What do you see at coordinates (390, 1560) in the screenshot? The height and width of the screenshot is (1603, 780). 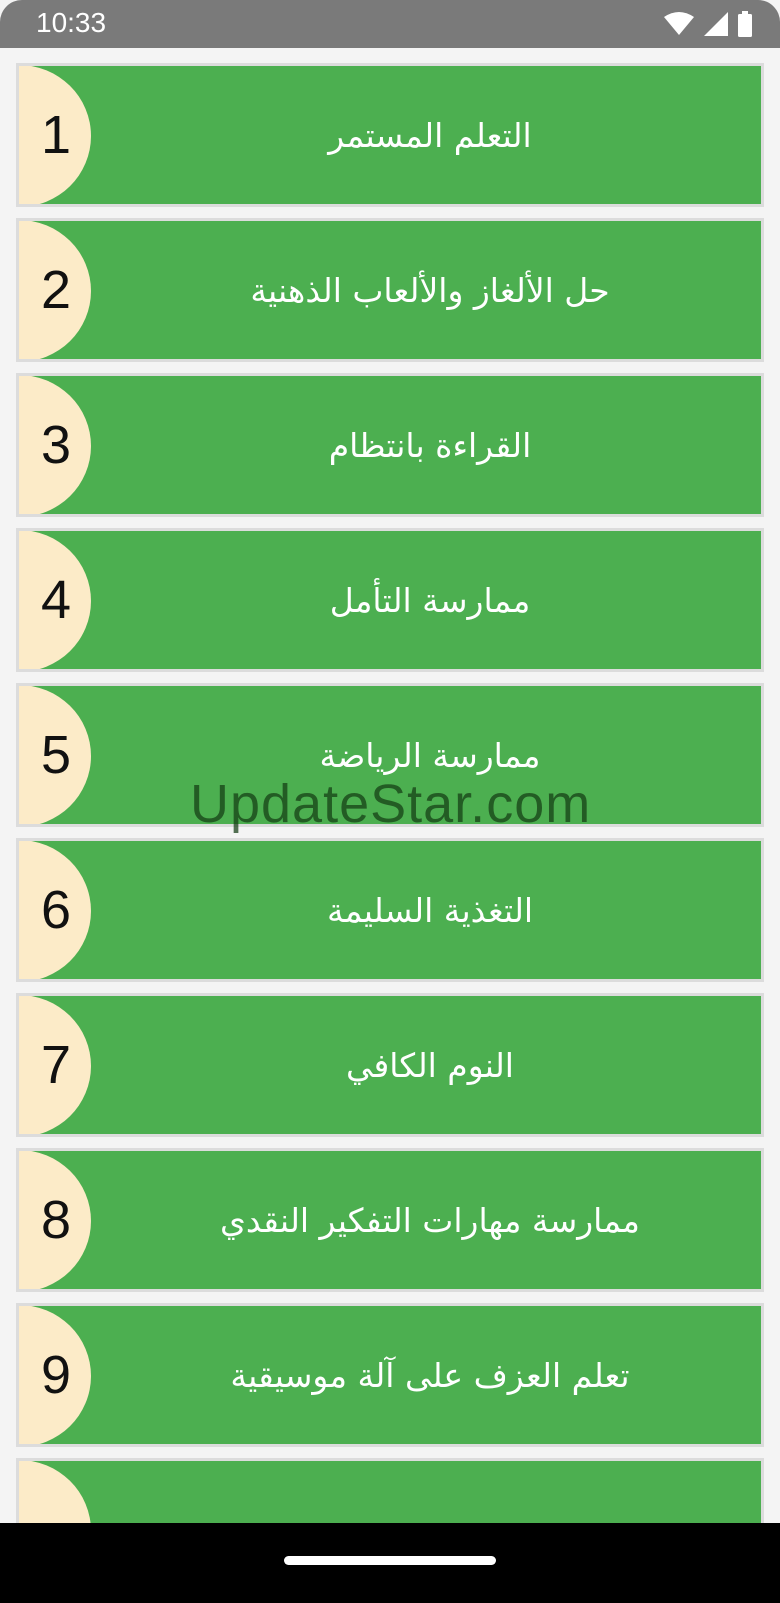 I see `home-handle` at bounding box center [390, 1560].